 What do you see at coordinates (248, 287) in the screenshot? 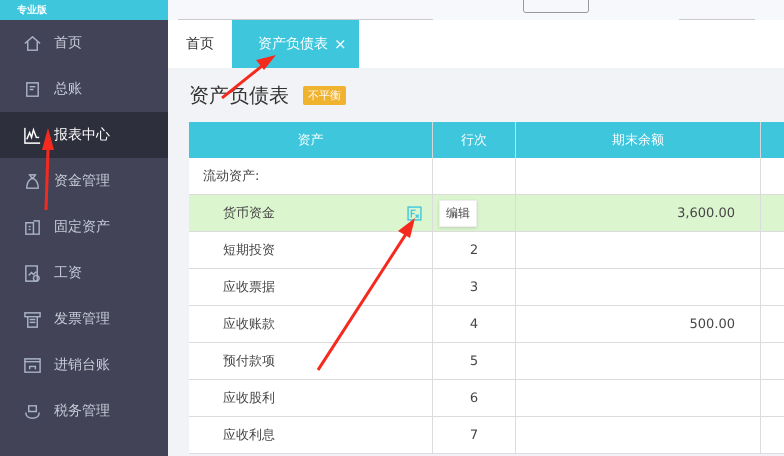
I see `table-cell-text: 应收票据` at bounding box center [248, 287].